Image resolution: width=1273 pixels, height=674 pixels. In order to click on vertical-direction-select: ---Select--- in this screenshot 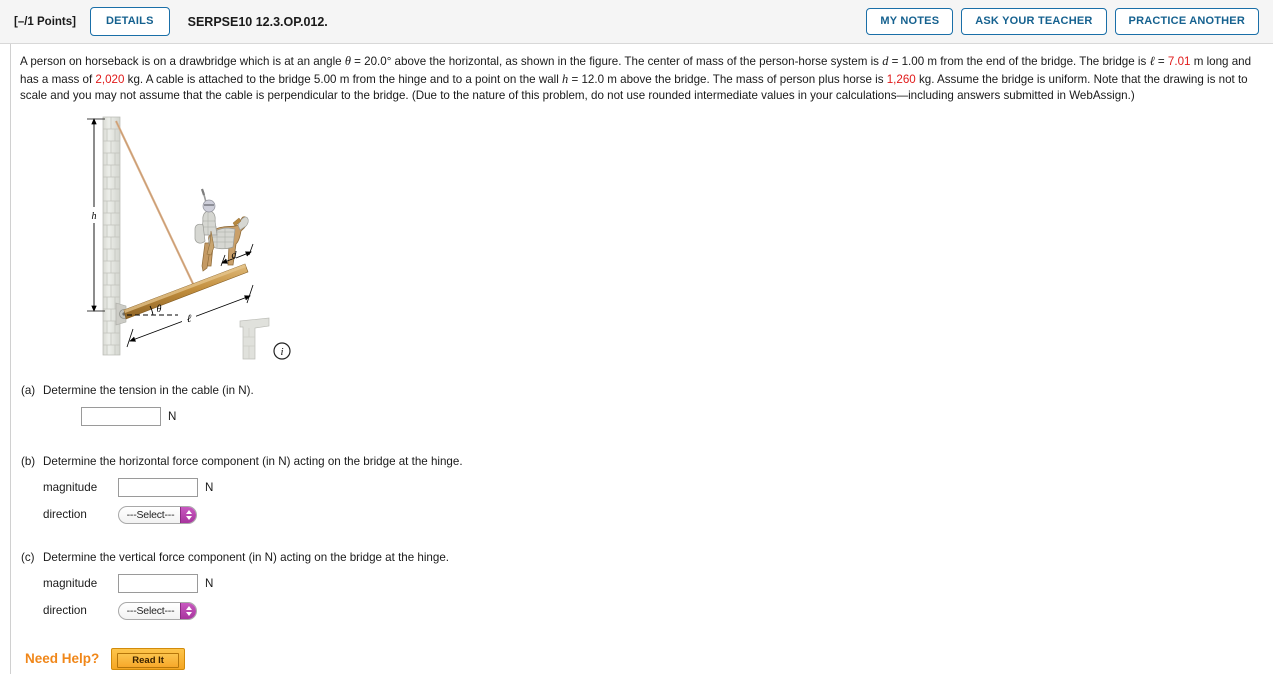, I will do `click(157, 610)`.